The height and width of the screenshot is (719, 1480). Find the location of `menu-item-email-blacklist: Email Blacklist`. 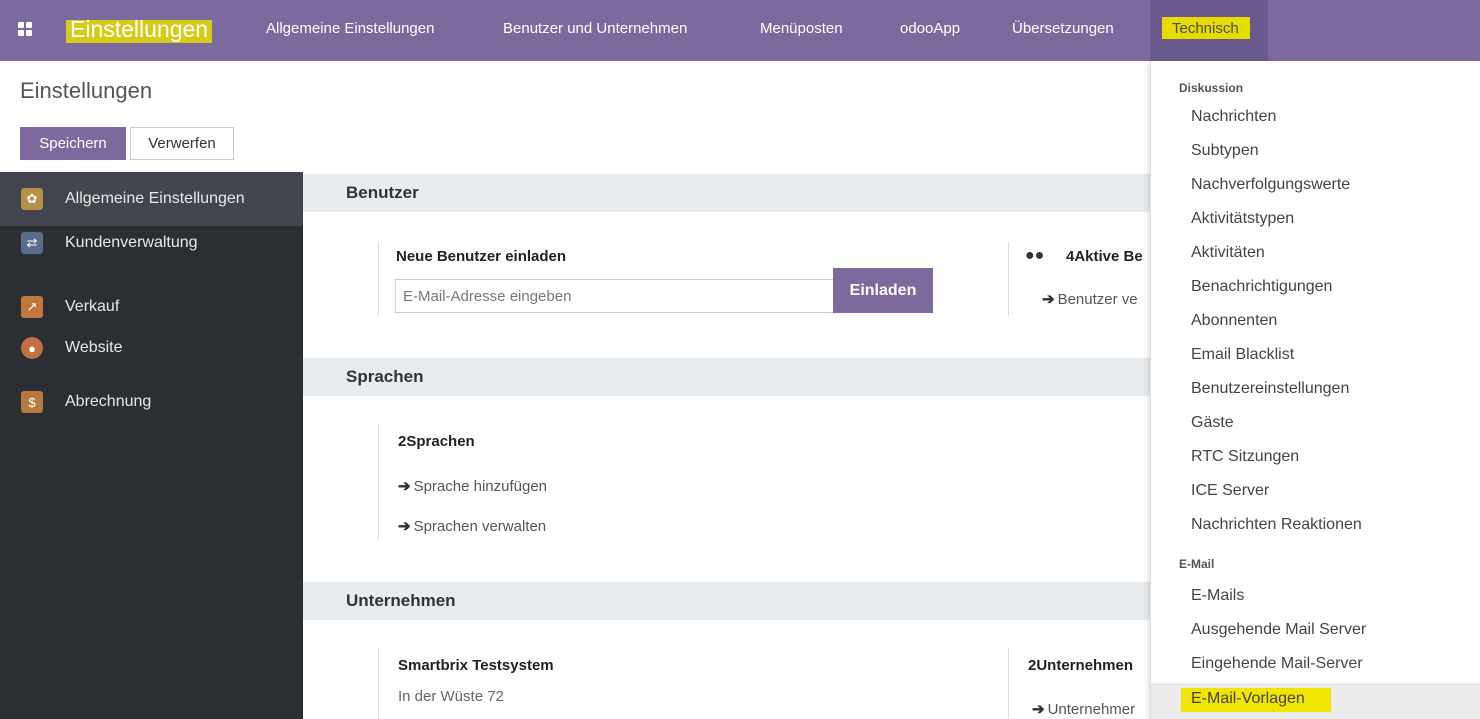

menu-item-email-blacklist: Email Blacklist is located at coordinates (1242, 355).